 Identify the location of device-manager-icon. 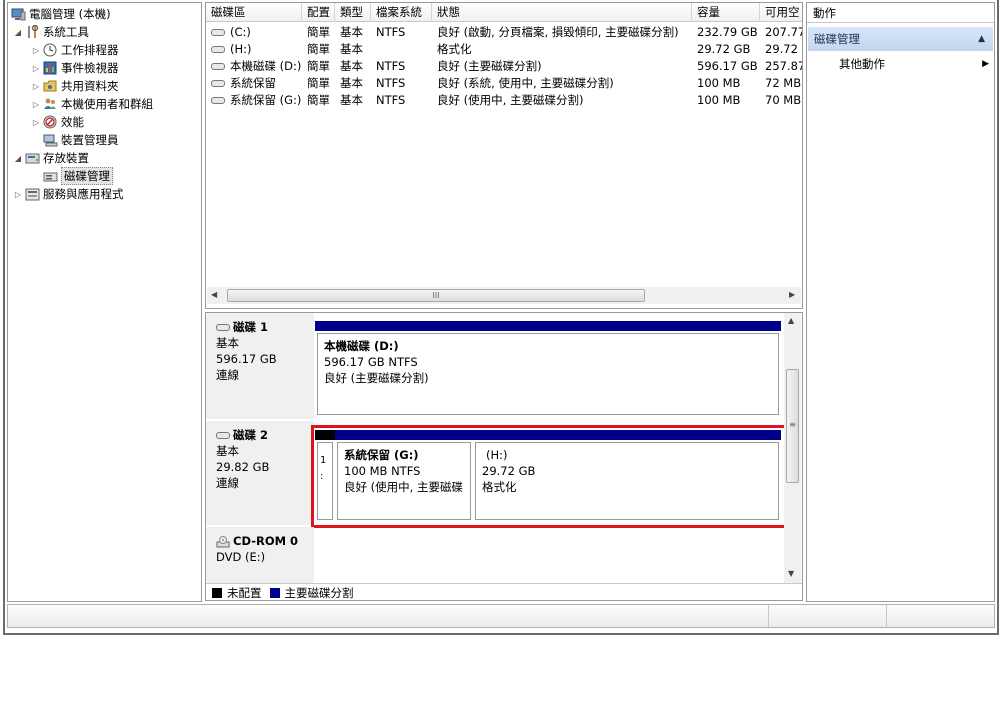
(50, 140).